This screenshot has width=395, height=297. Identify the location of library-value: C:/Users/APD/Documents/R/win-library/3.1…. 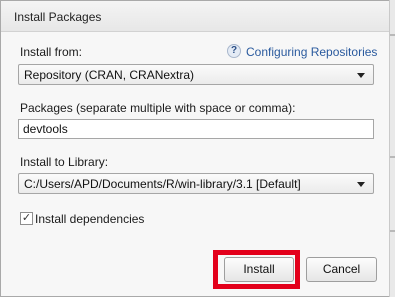
(162, 184).